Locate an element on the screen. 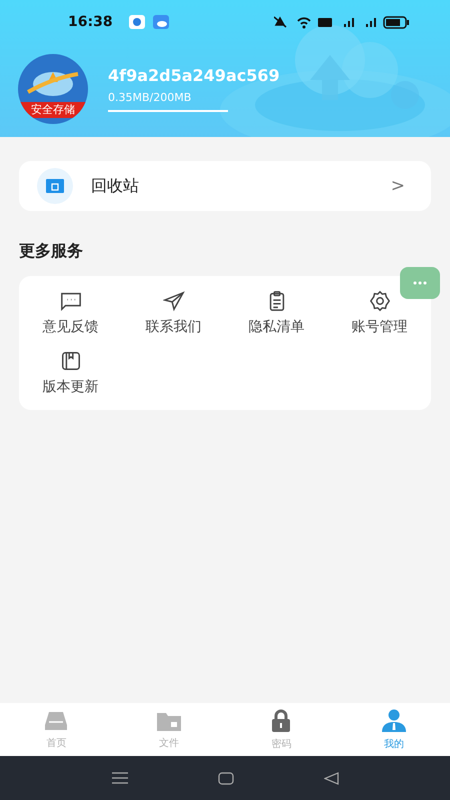 This screenshot has width=450, height=800. service-item: 版本更新 is located at coordinates (70, 387).